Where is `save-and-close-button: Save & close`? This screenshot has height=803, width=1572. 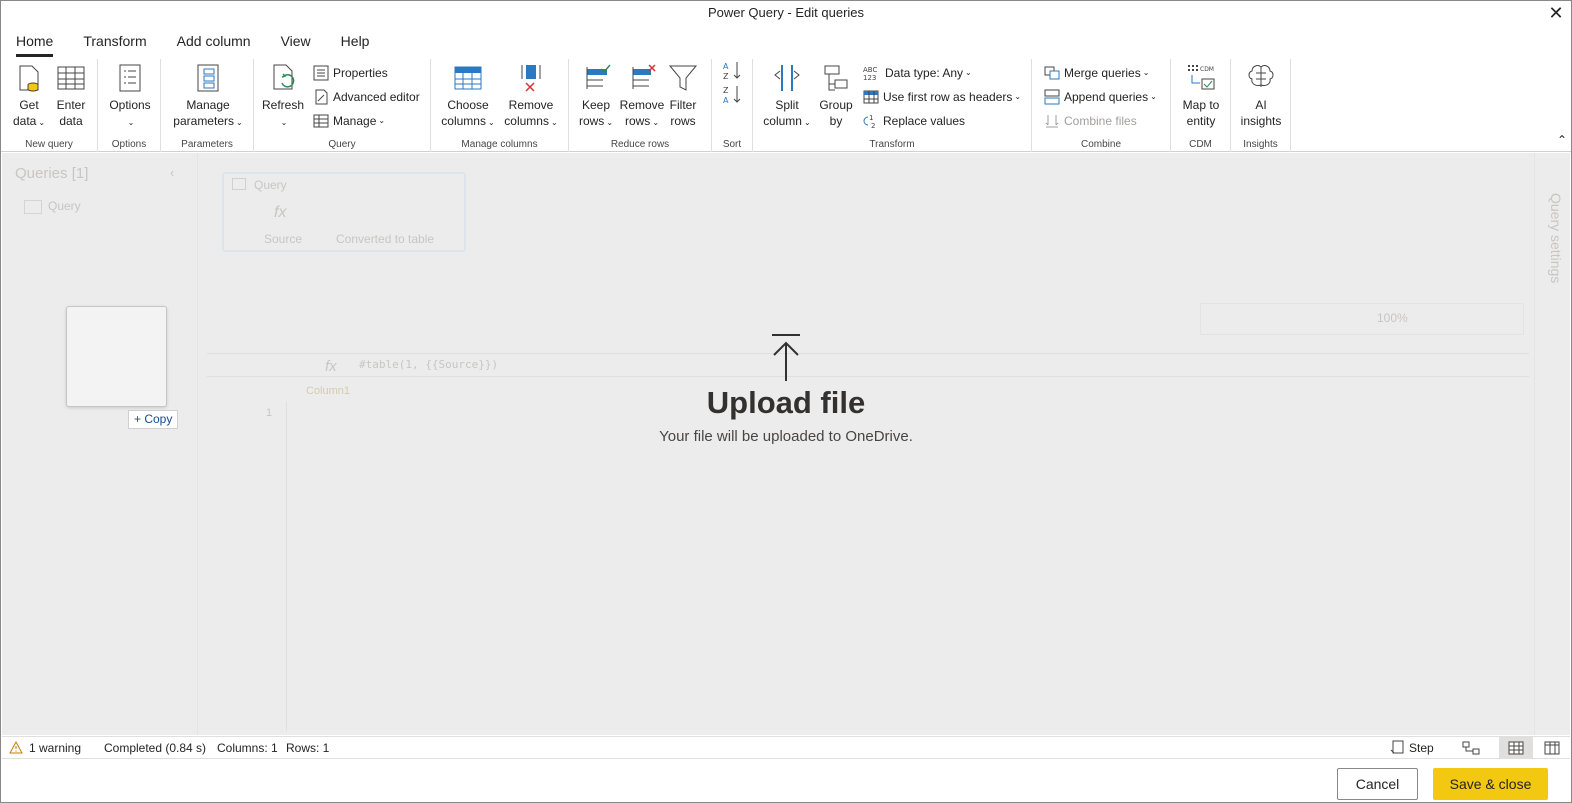
save-and-close-button: Save & close is located at coordinates (1490, 784).